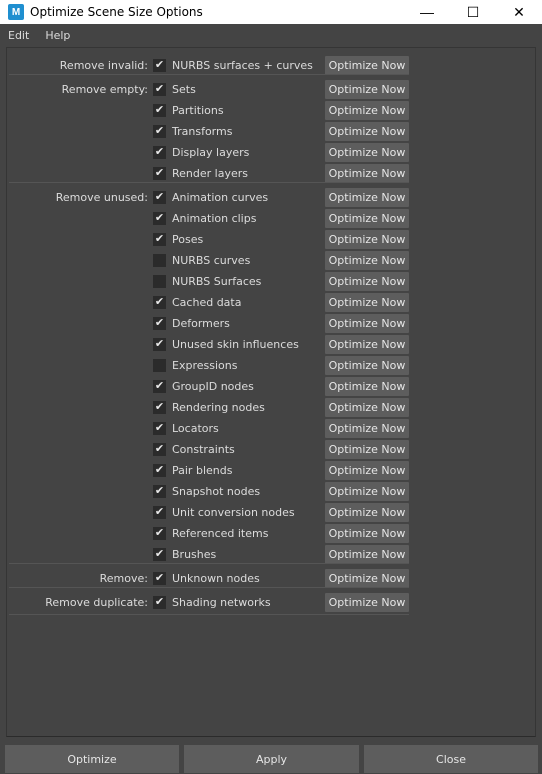 This screenshot has width=542, height=774. Describe the element at coordinates (248, 470) in the screenshot. I see `option-label: Pair blends` at that location.